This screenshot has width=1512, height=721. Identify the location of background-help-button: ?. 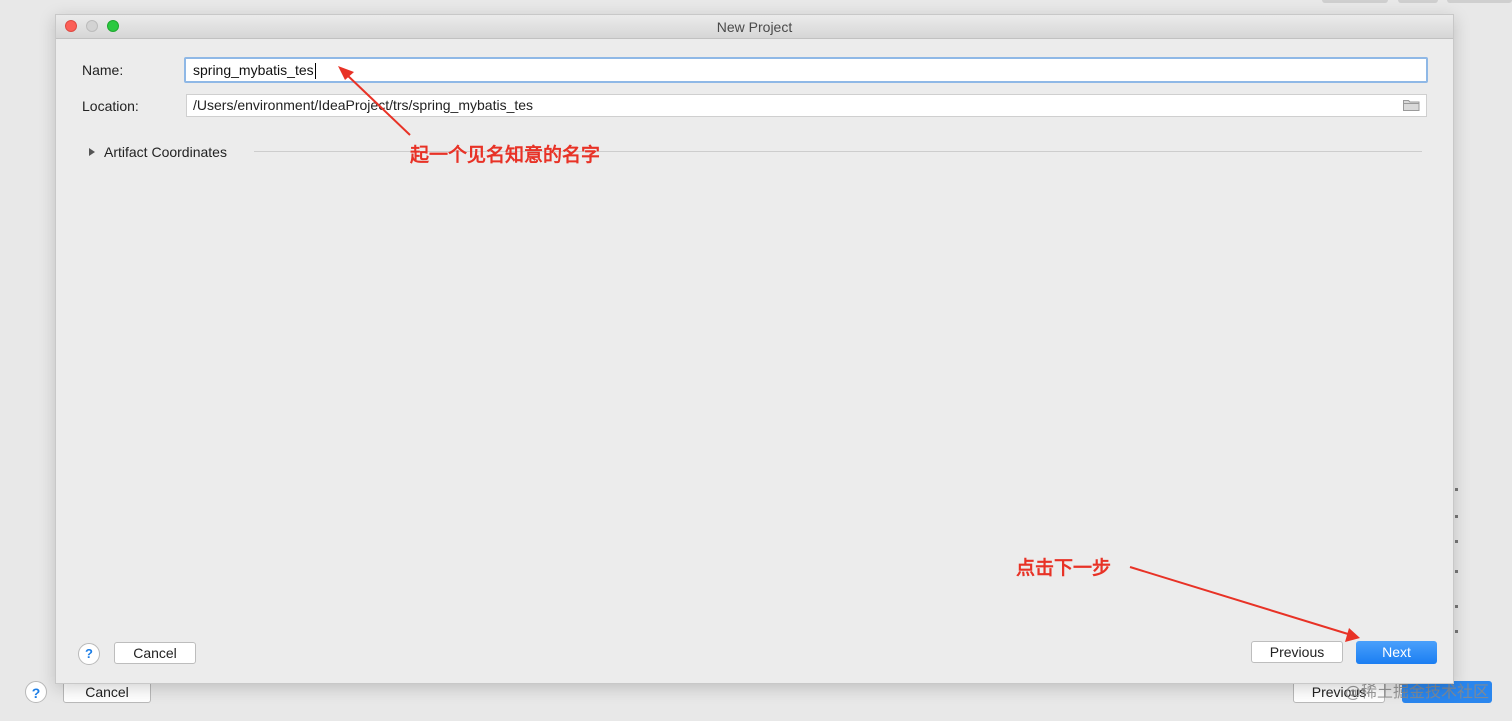
(36, 692).